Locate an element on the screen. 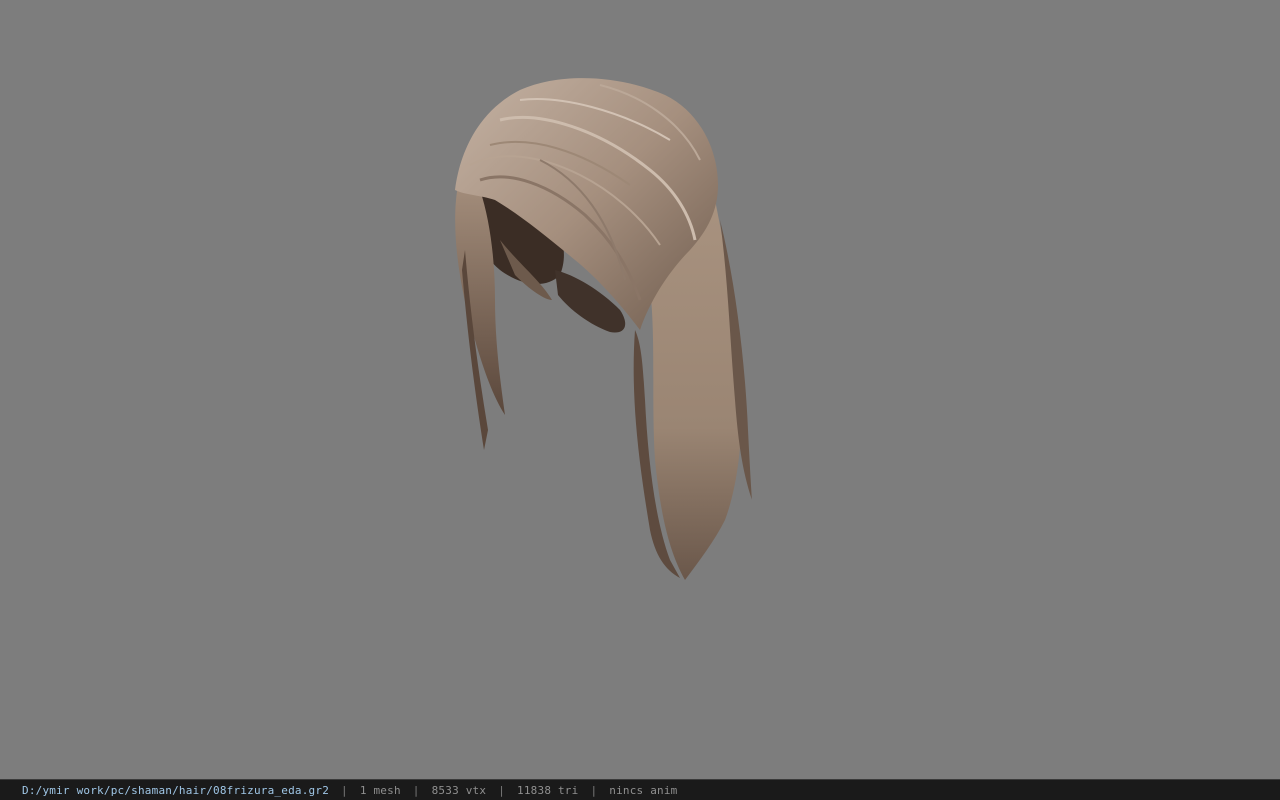  triangle-count: 11838 tri is located at coordinates (548, 790).